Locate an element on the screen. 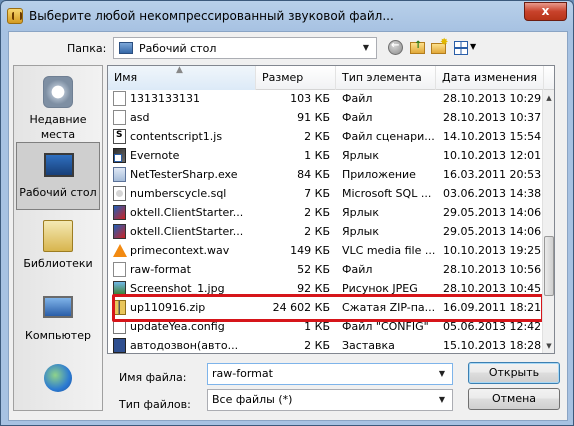 The image size is (574, 426). place-desktop: Рабочий стол is located at coordinates (58, 176).